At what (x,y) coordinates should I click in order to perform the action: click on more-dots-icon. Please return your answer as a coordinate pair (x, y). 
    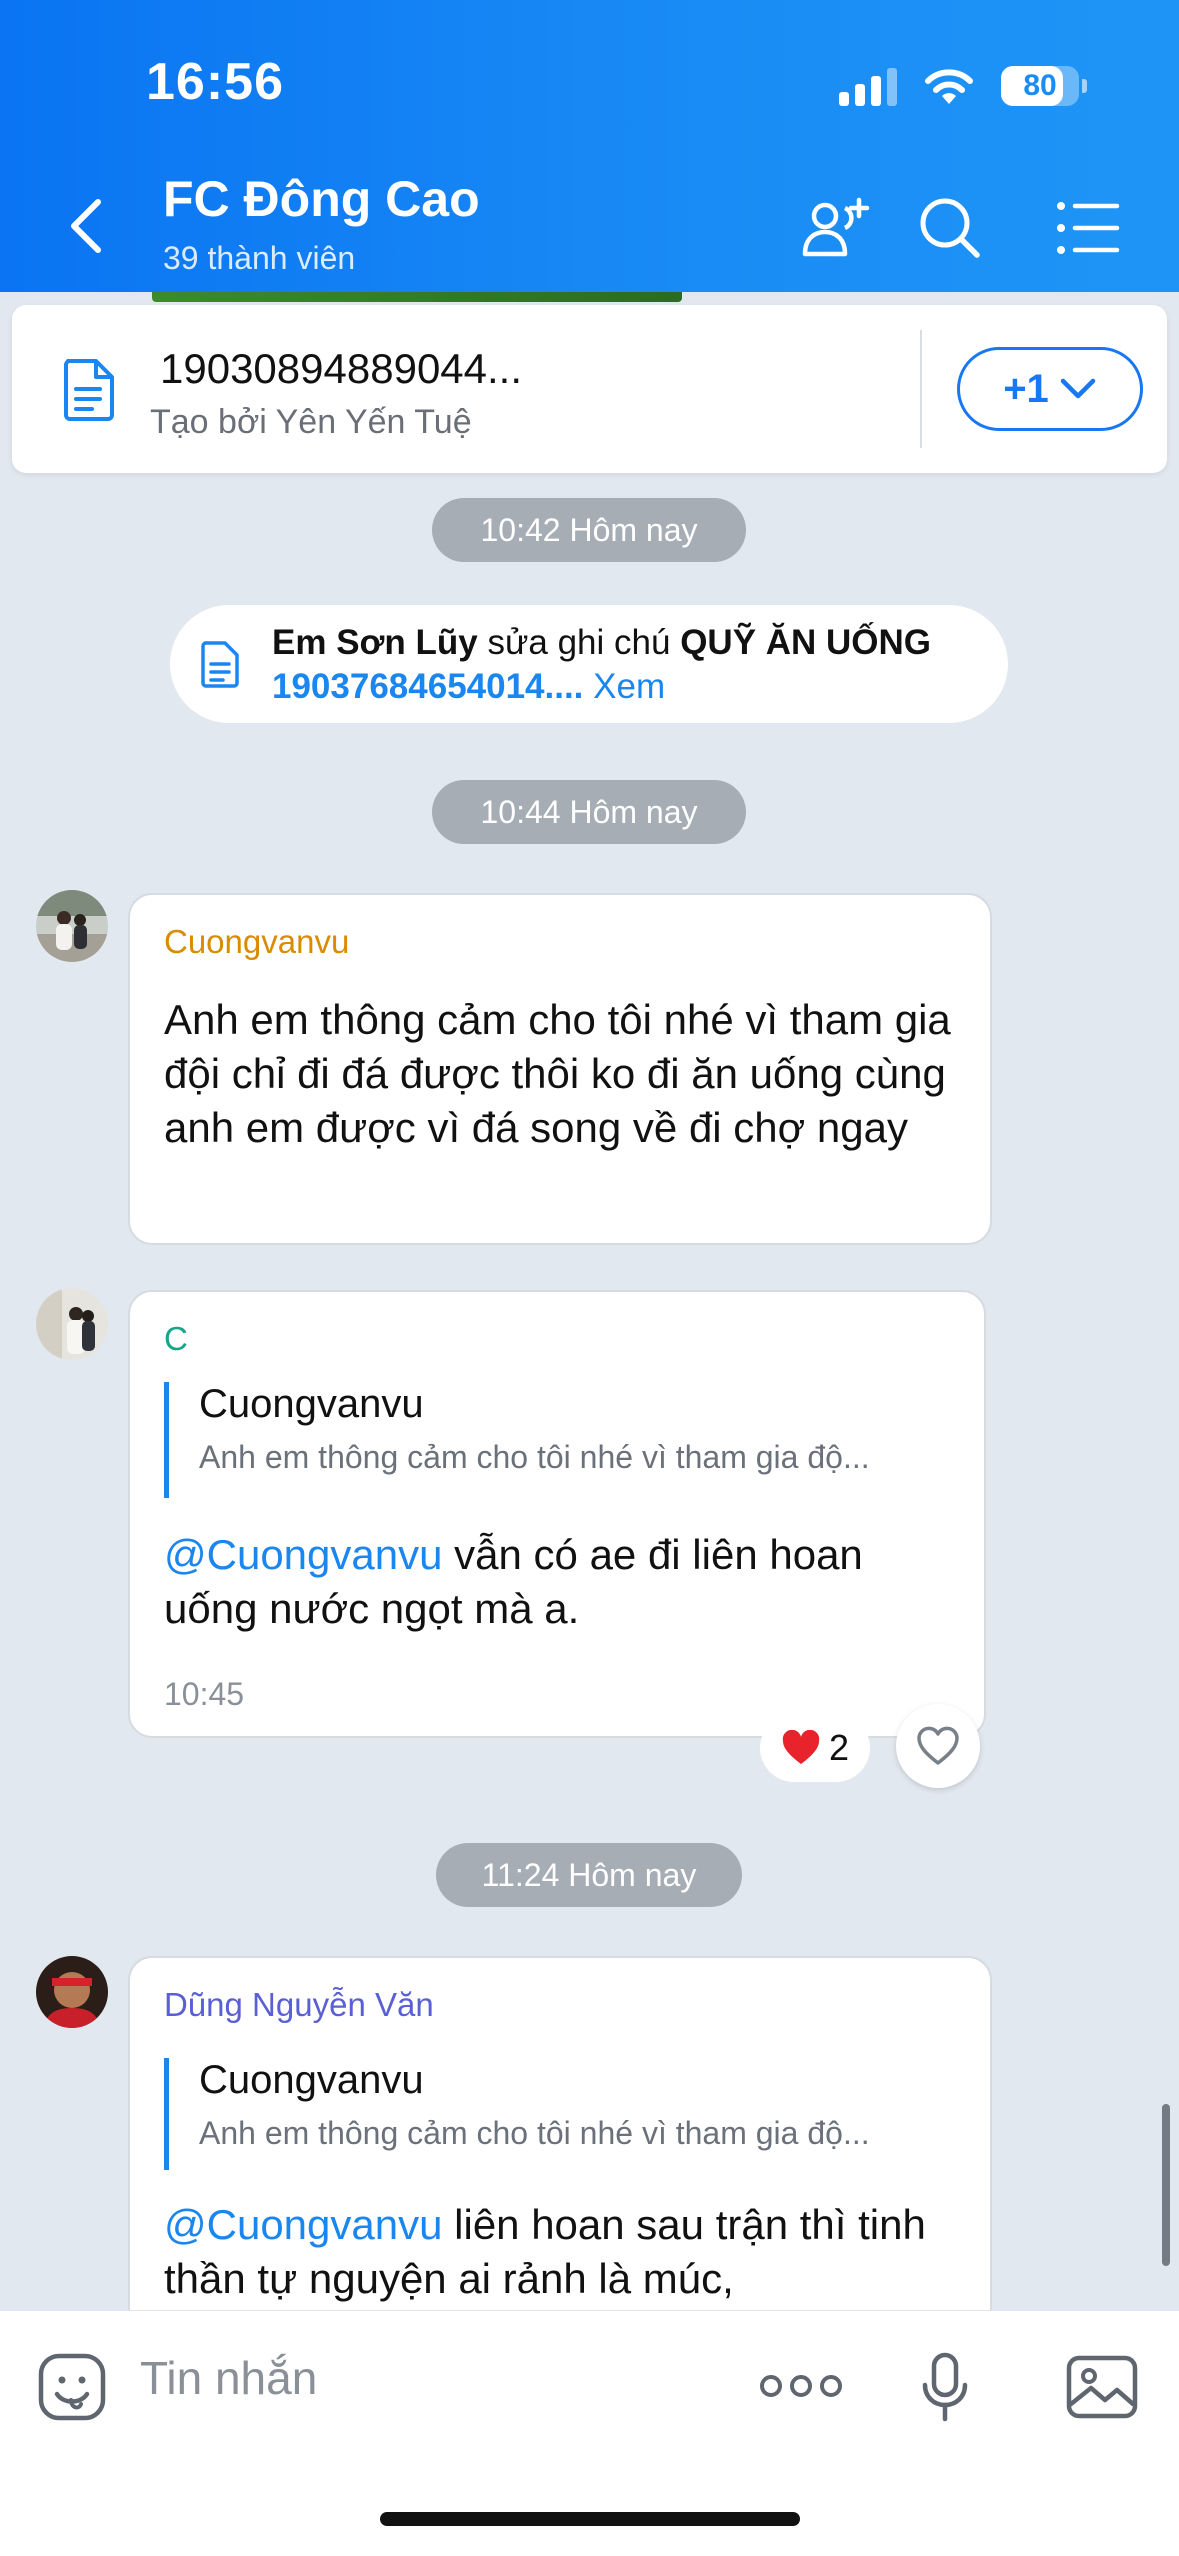
    Looking at the image, I should click on (801, 2386).